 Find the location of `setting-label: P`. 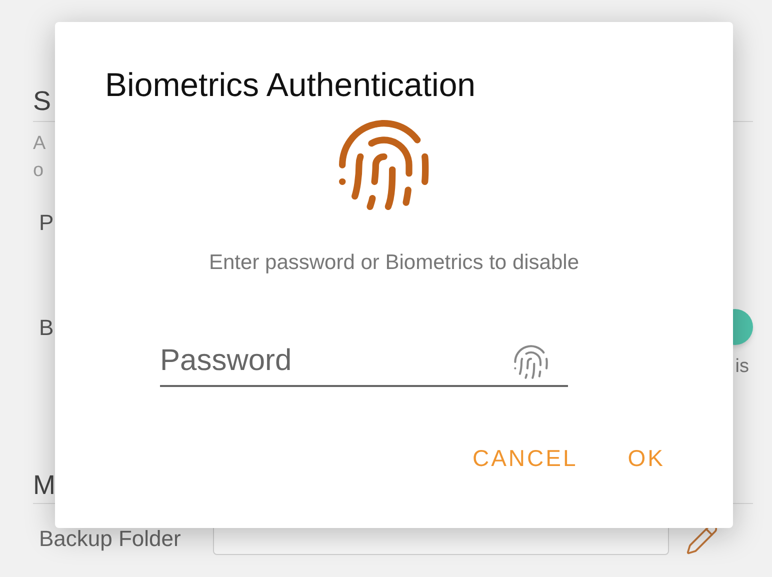

setting-label: P is located at coordinates (46, 223).